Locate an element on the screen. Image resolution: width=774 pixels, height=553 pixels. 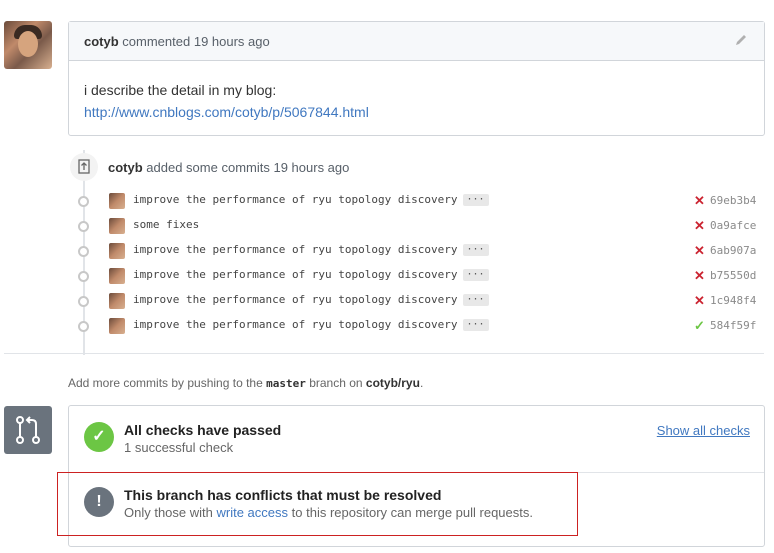
hint-prefix: Add more commits by pushing to the is located at coordinates (165, 383).